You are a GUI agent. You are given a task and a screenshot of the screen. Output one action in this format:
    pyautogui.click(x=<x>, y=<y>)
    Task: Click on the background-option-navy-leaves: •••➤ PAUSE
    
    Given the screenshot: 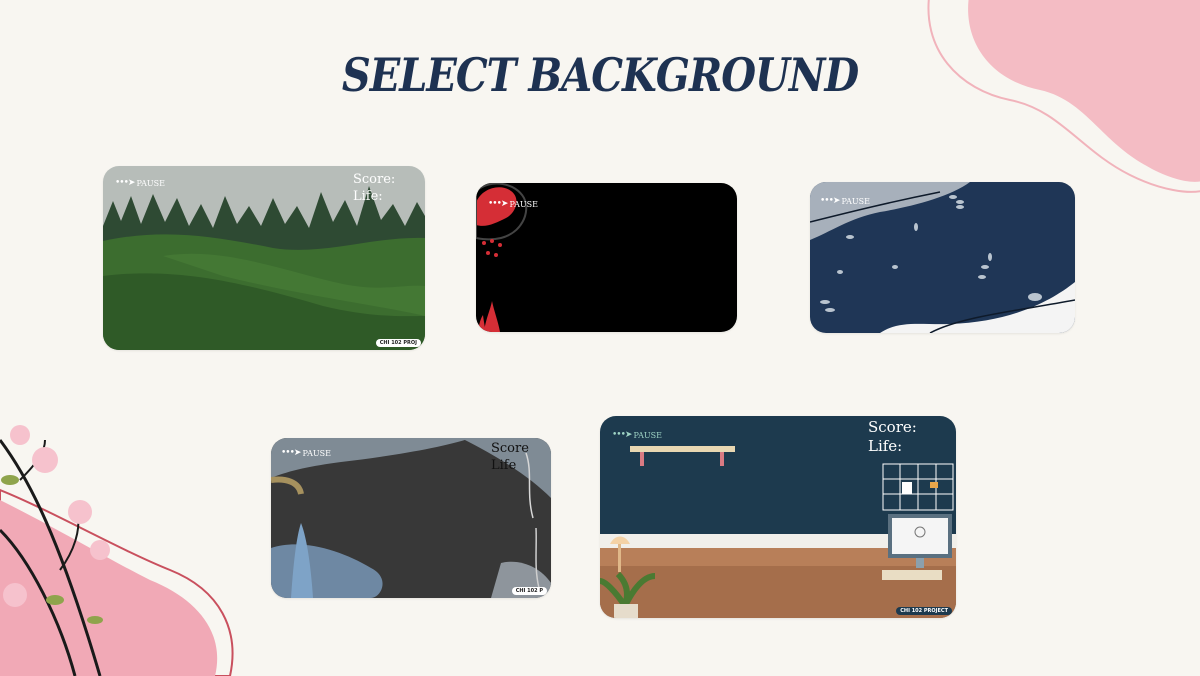 What is the action you would take?
    pyautogui.click(x=942, y=257)
    